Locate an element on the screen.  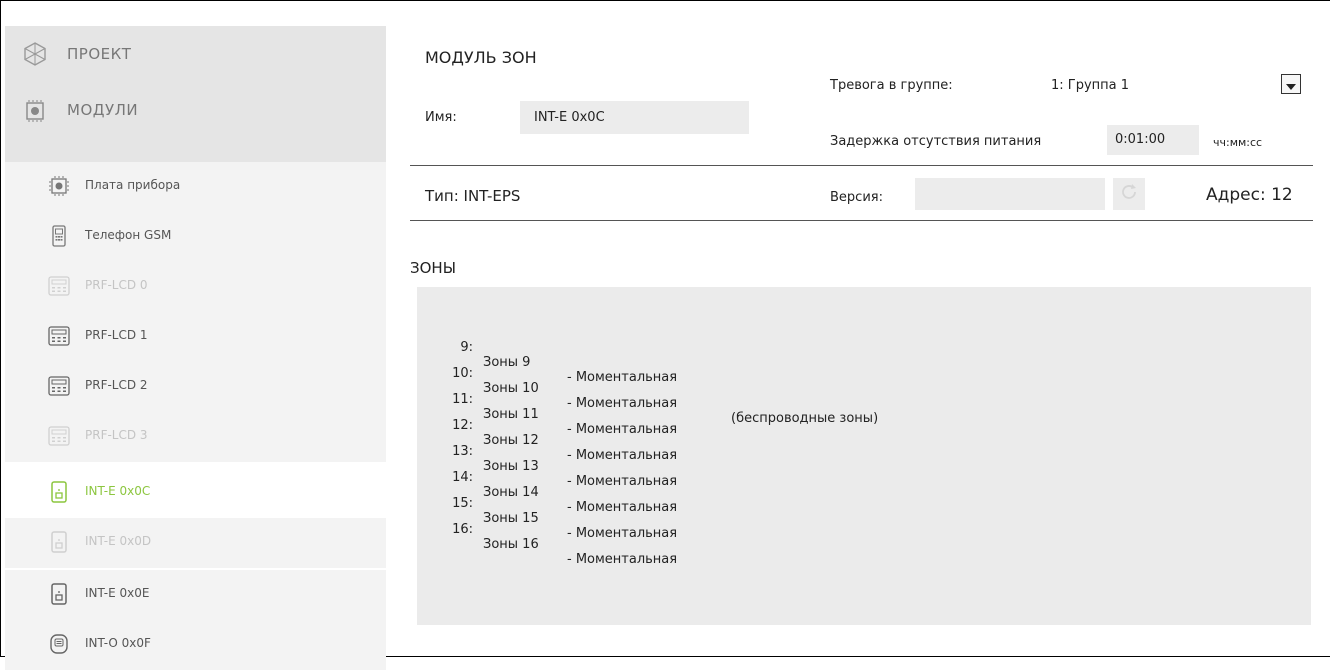
zone-row: 14: Зоны 14 - Моментальная is located at coordinates (559, 485).